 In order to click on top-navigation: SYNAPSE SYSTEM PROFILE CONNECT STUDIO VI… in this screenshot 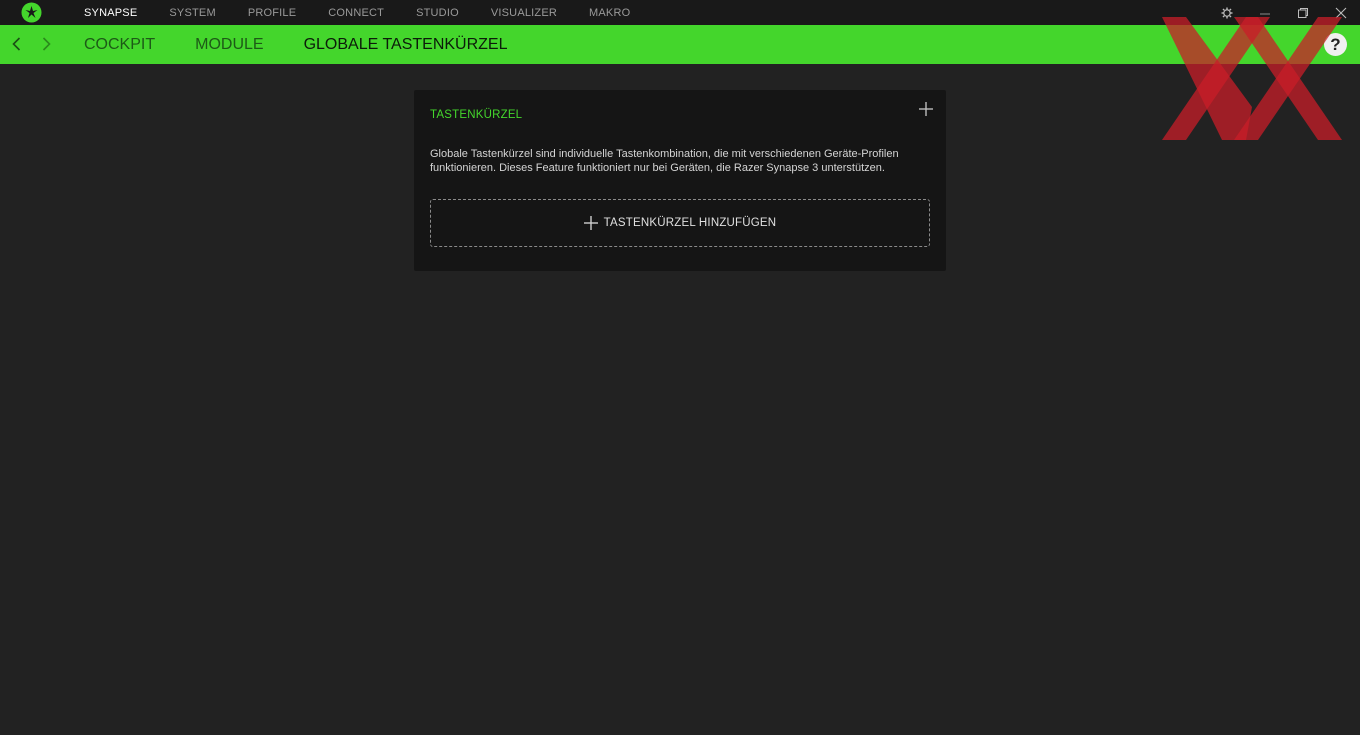, I will do `click(357, 12)`.